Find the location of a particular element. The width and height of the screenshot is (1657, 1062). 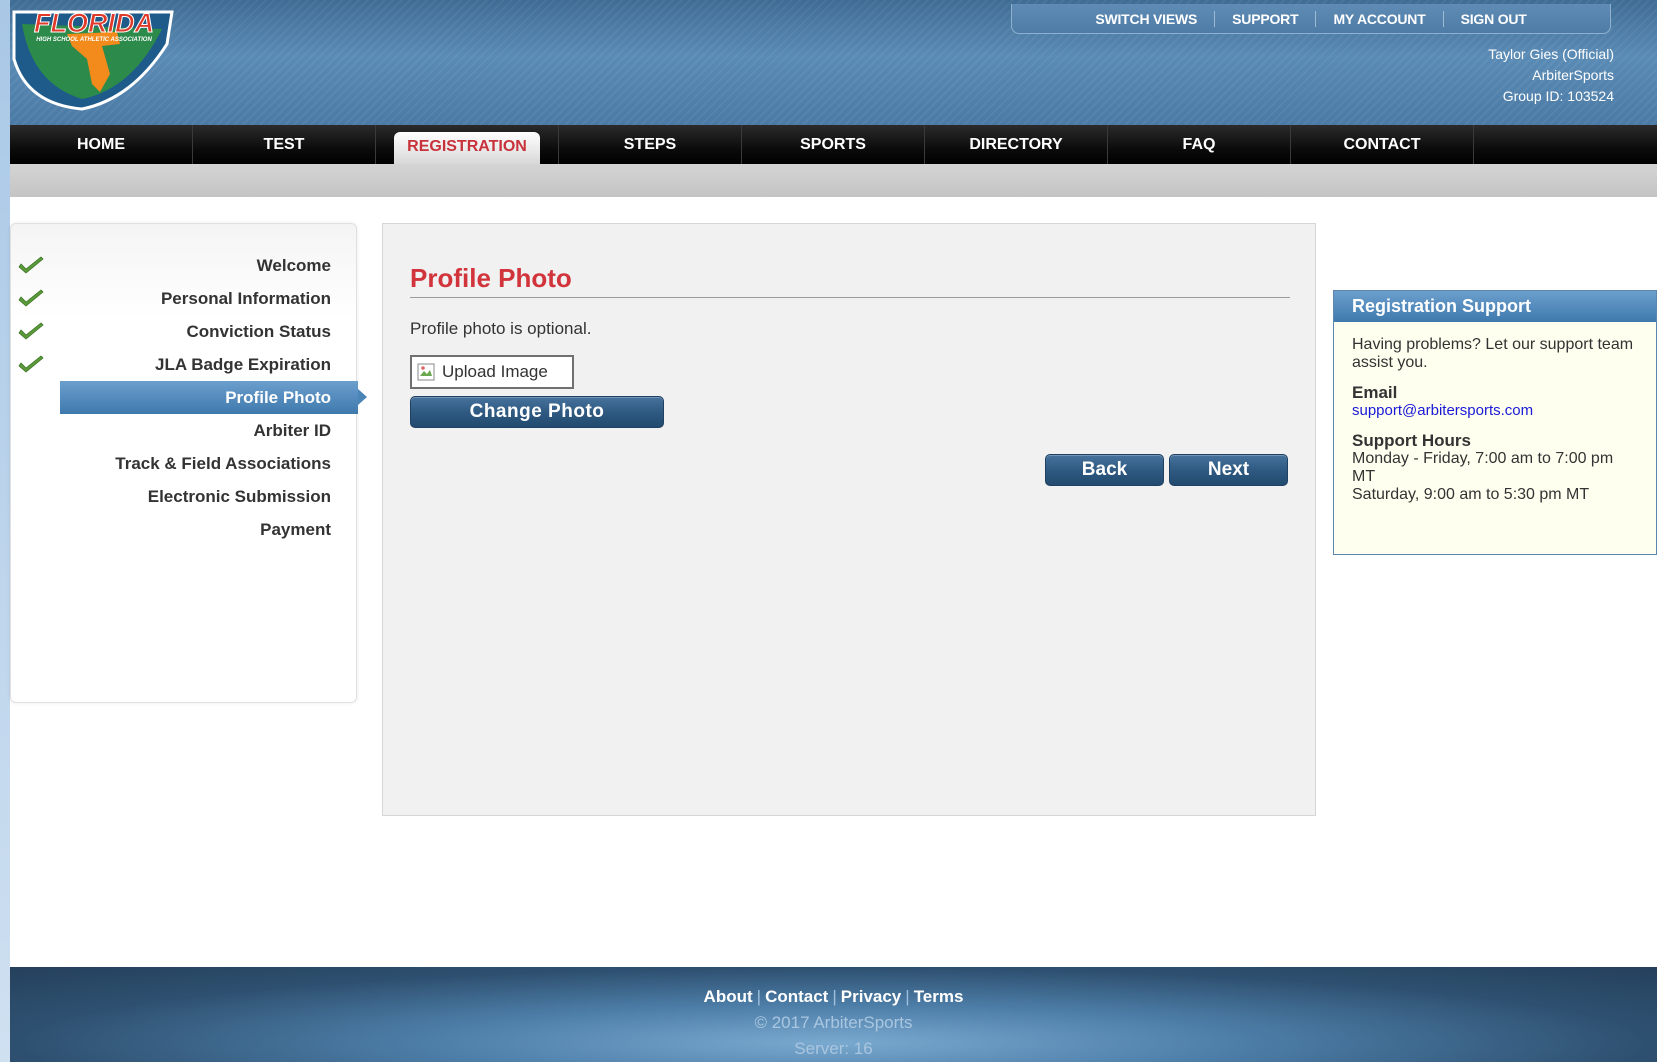

switch-views-link: SWITCH VIEWS is located at coordinates (1147, 18).